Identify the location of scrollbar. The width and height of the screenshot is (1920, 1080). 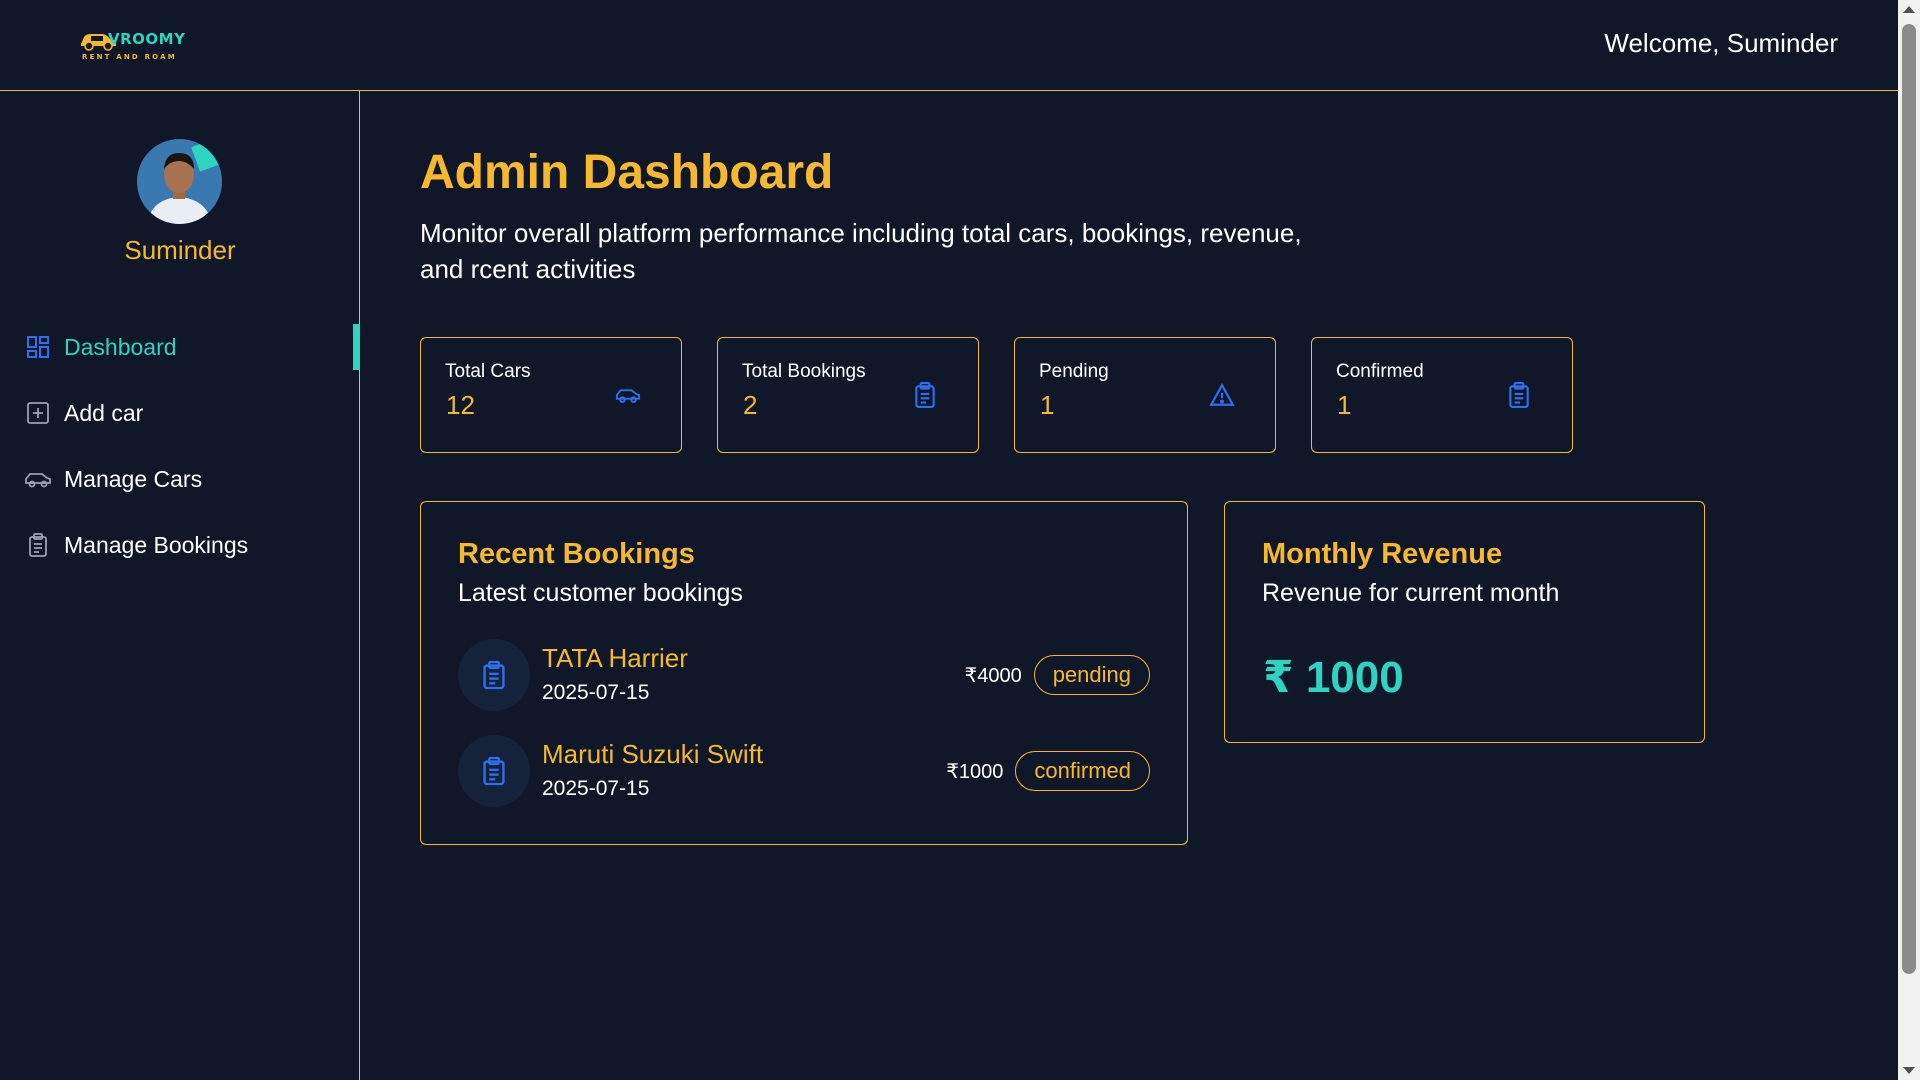
(1909, 540).